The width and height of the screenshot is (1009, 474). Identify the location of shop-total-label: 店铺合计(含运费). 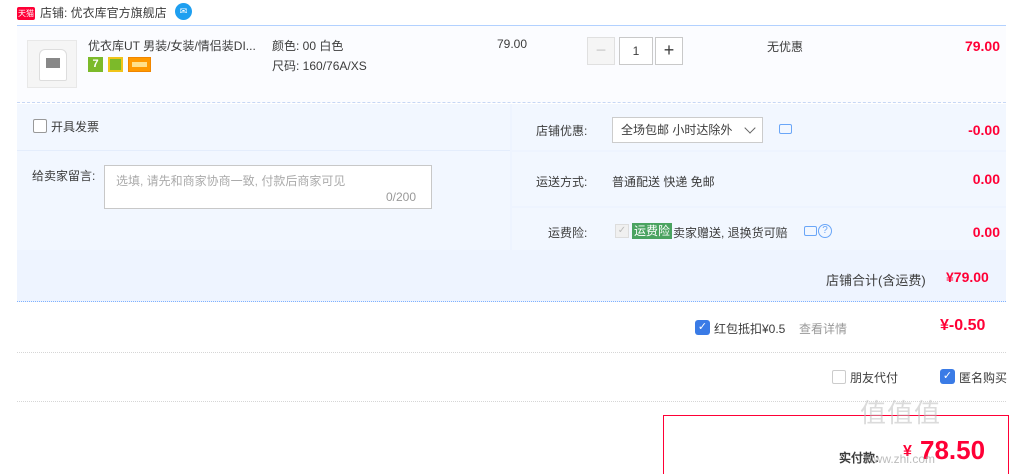
(876, 280).